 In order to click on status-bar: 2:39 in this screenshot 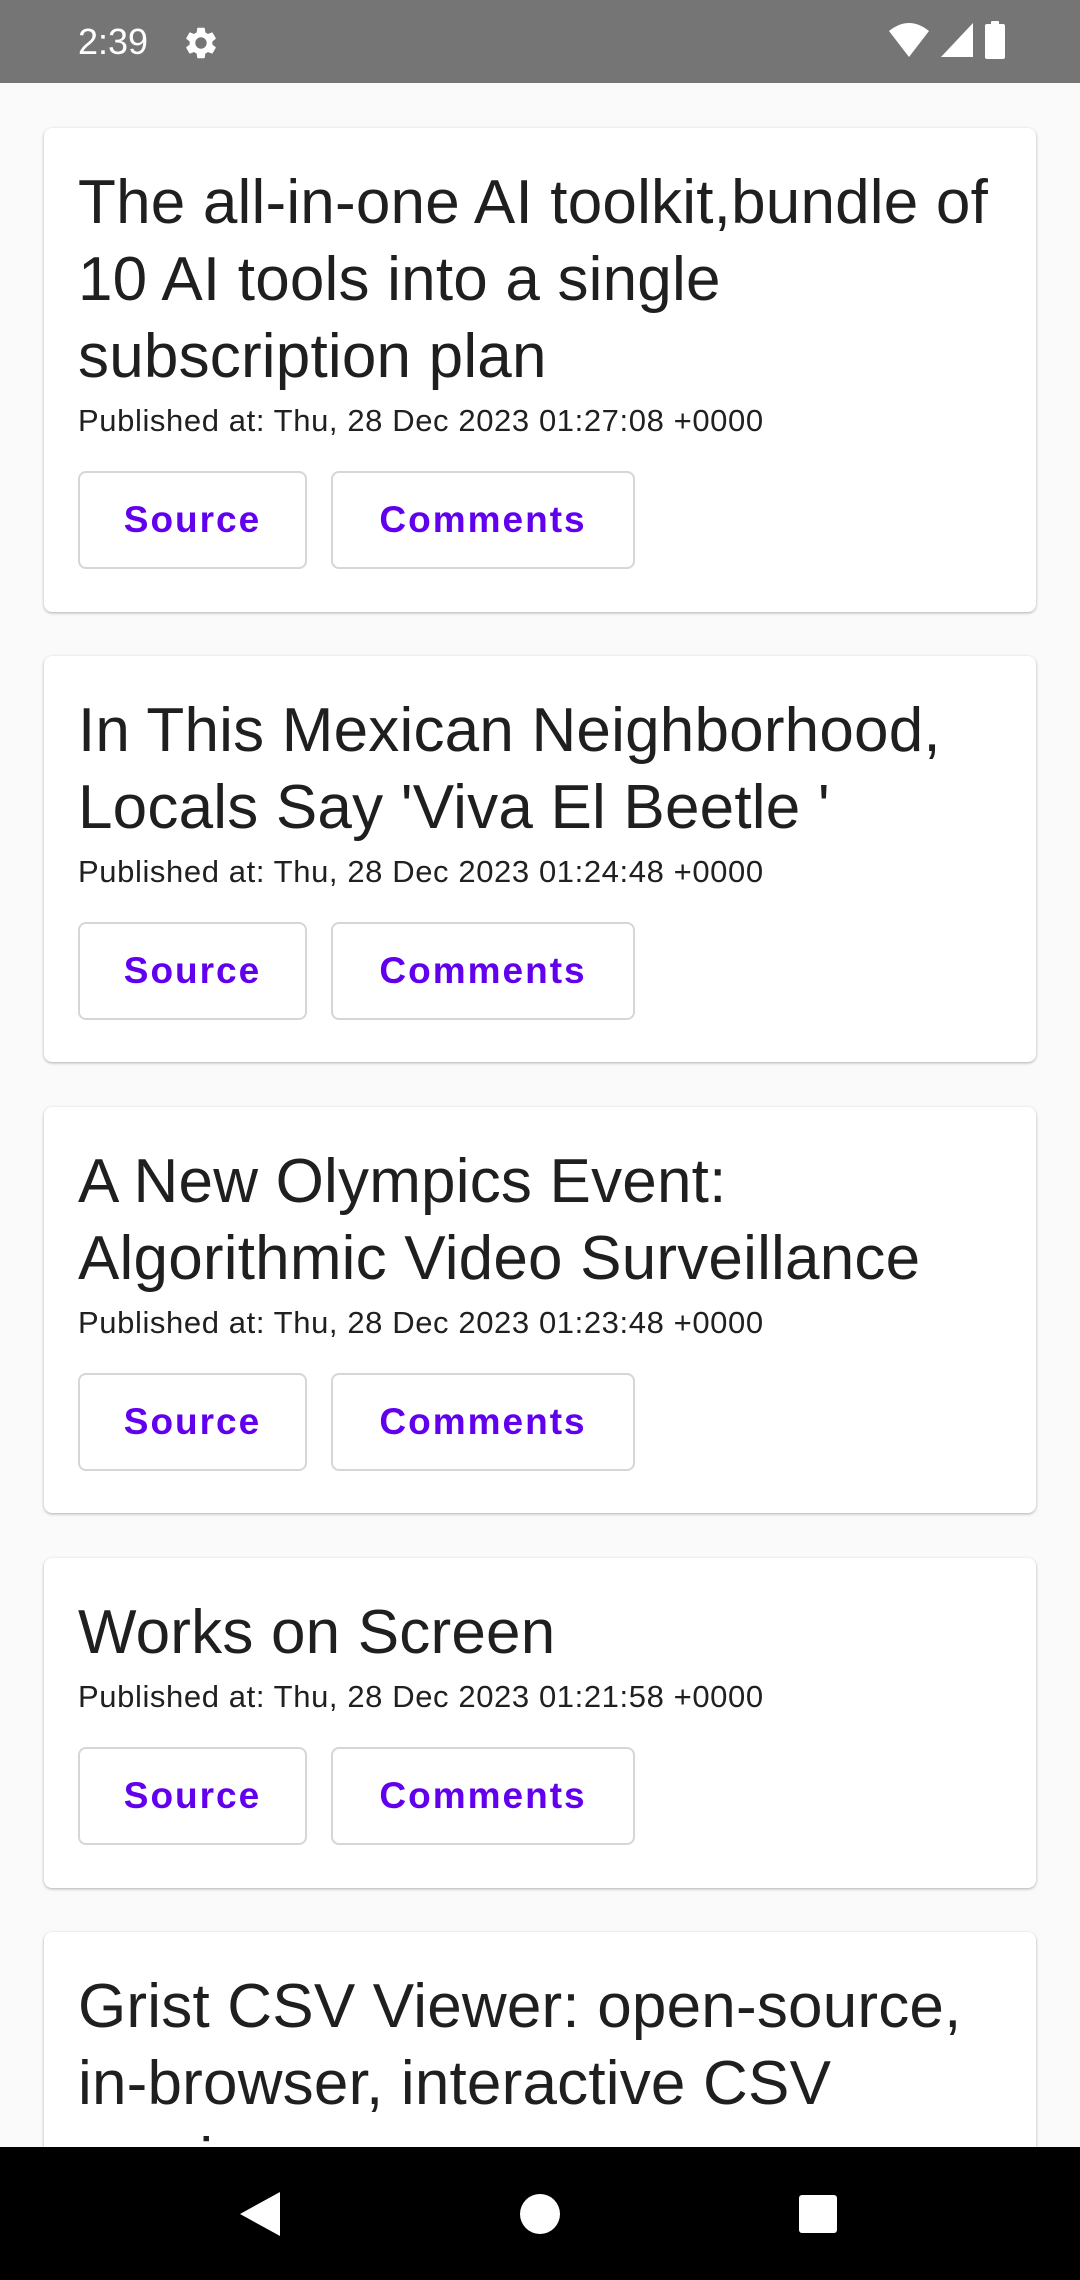, I will do `click(540, 41)`.